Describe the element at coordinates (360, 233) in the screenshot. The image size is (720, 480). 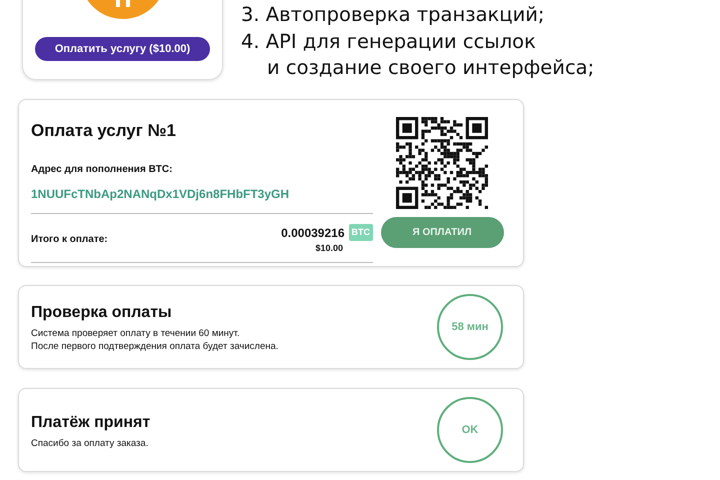
I see `currency-tag: BTC` at that location.